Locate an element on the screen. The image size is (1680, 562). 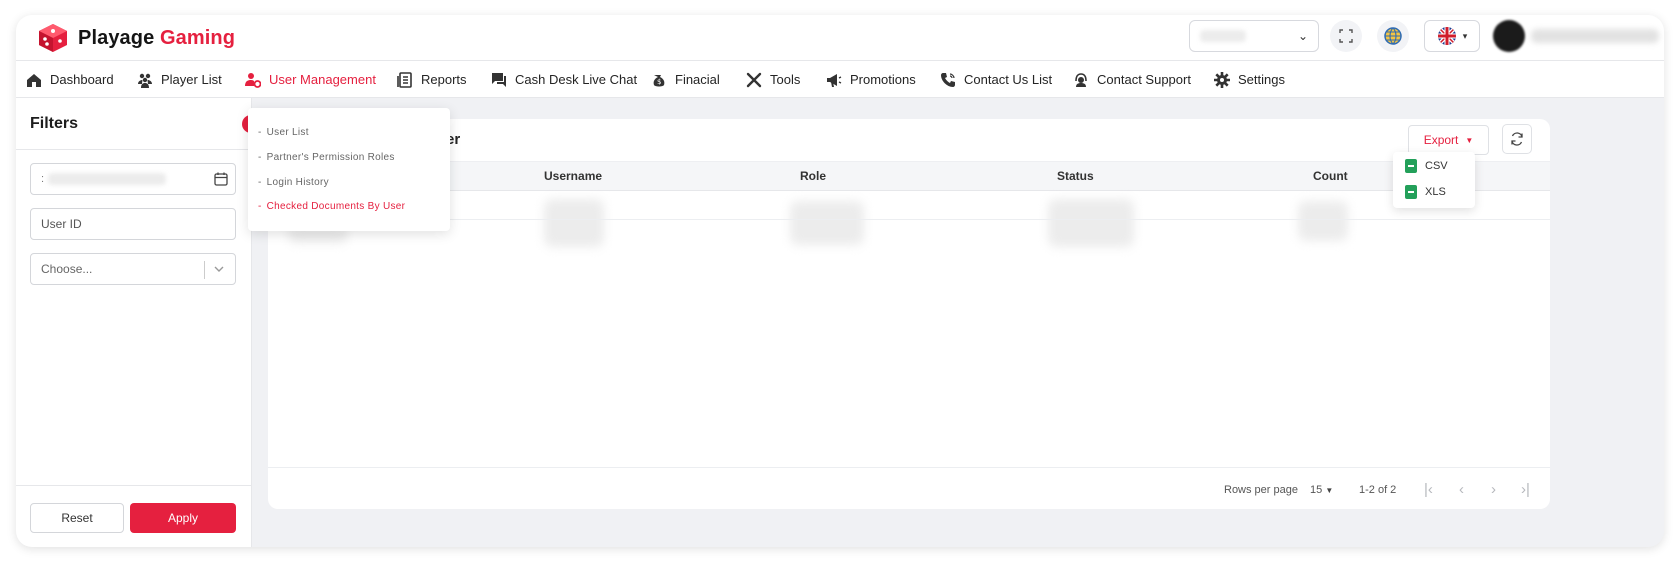
csv-file-icon is located at coordinates (1411, 166).